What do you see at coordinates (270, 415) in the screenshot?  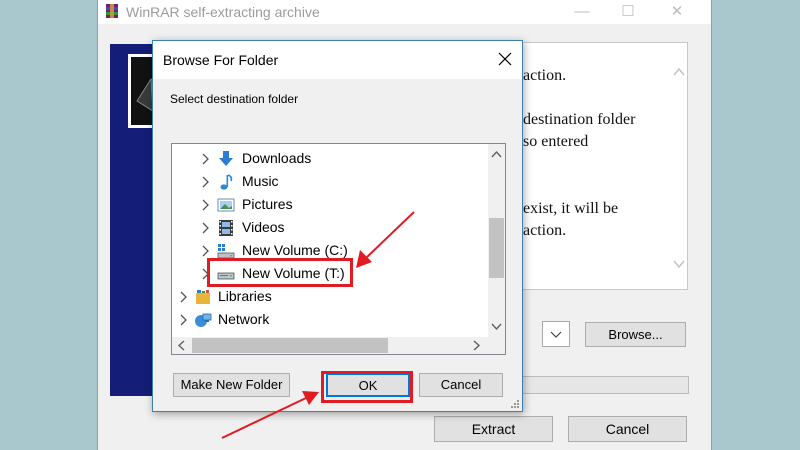 I see `arrow-to-ok-button` at bounding box center [270, 415].